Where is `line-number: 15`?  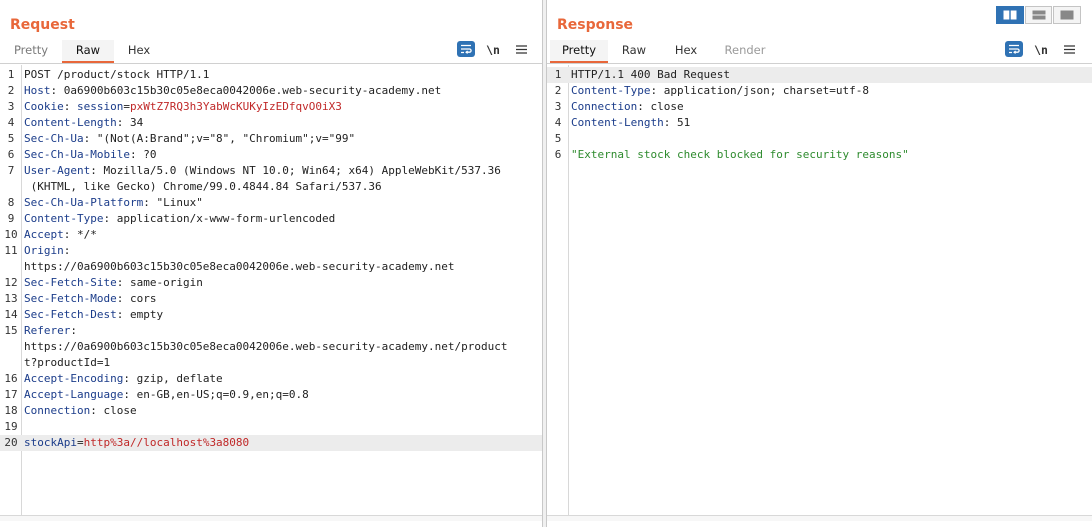 line-number: 15 is located at coordinates (11, 330).